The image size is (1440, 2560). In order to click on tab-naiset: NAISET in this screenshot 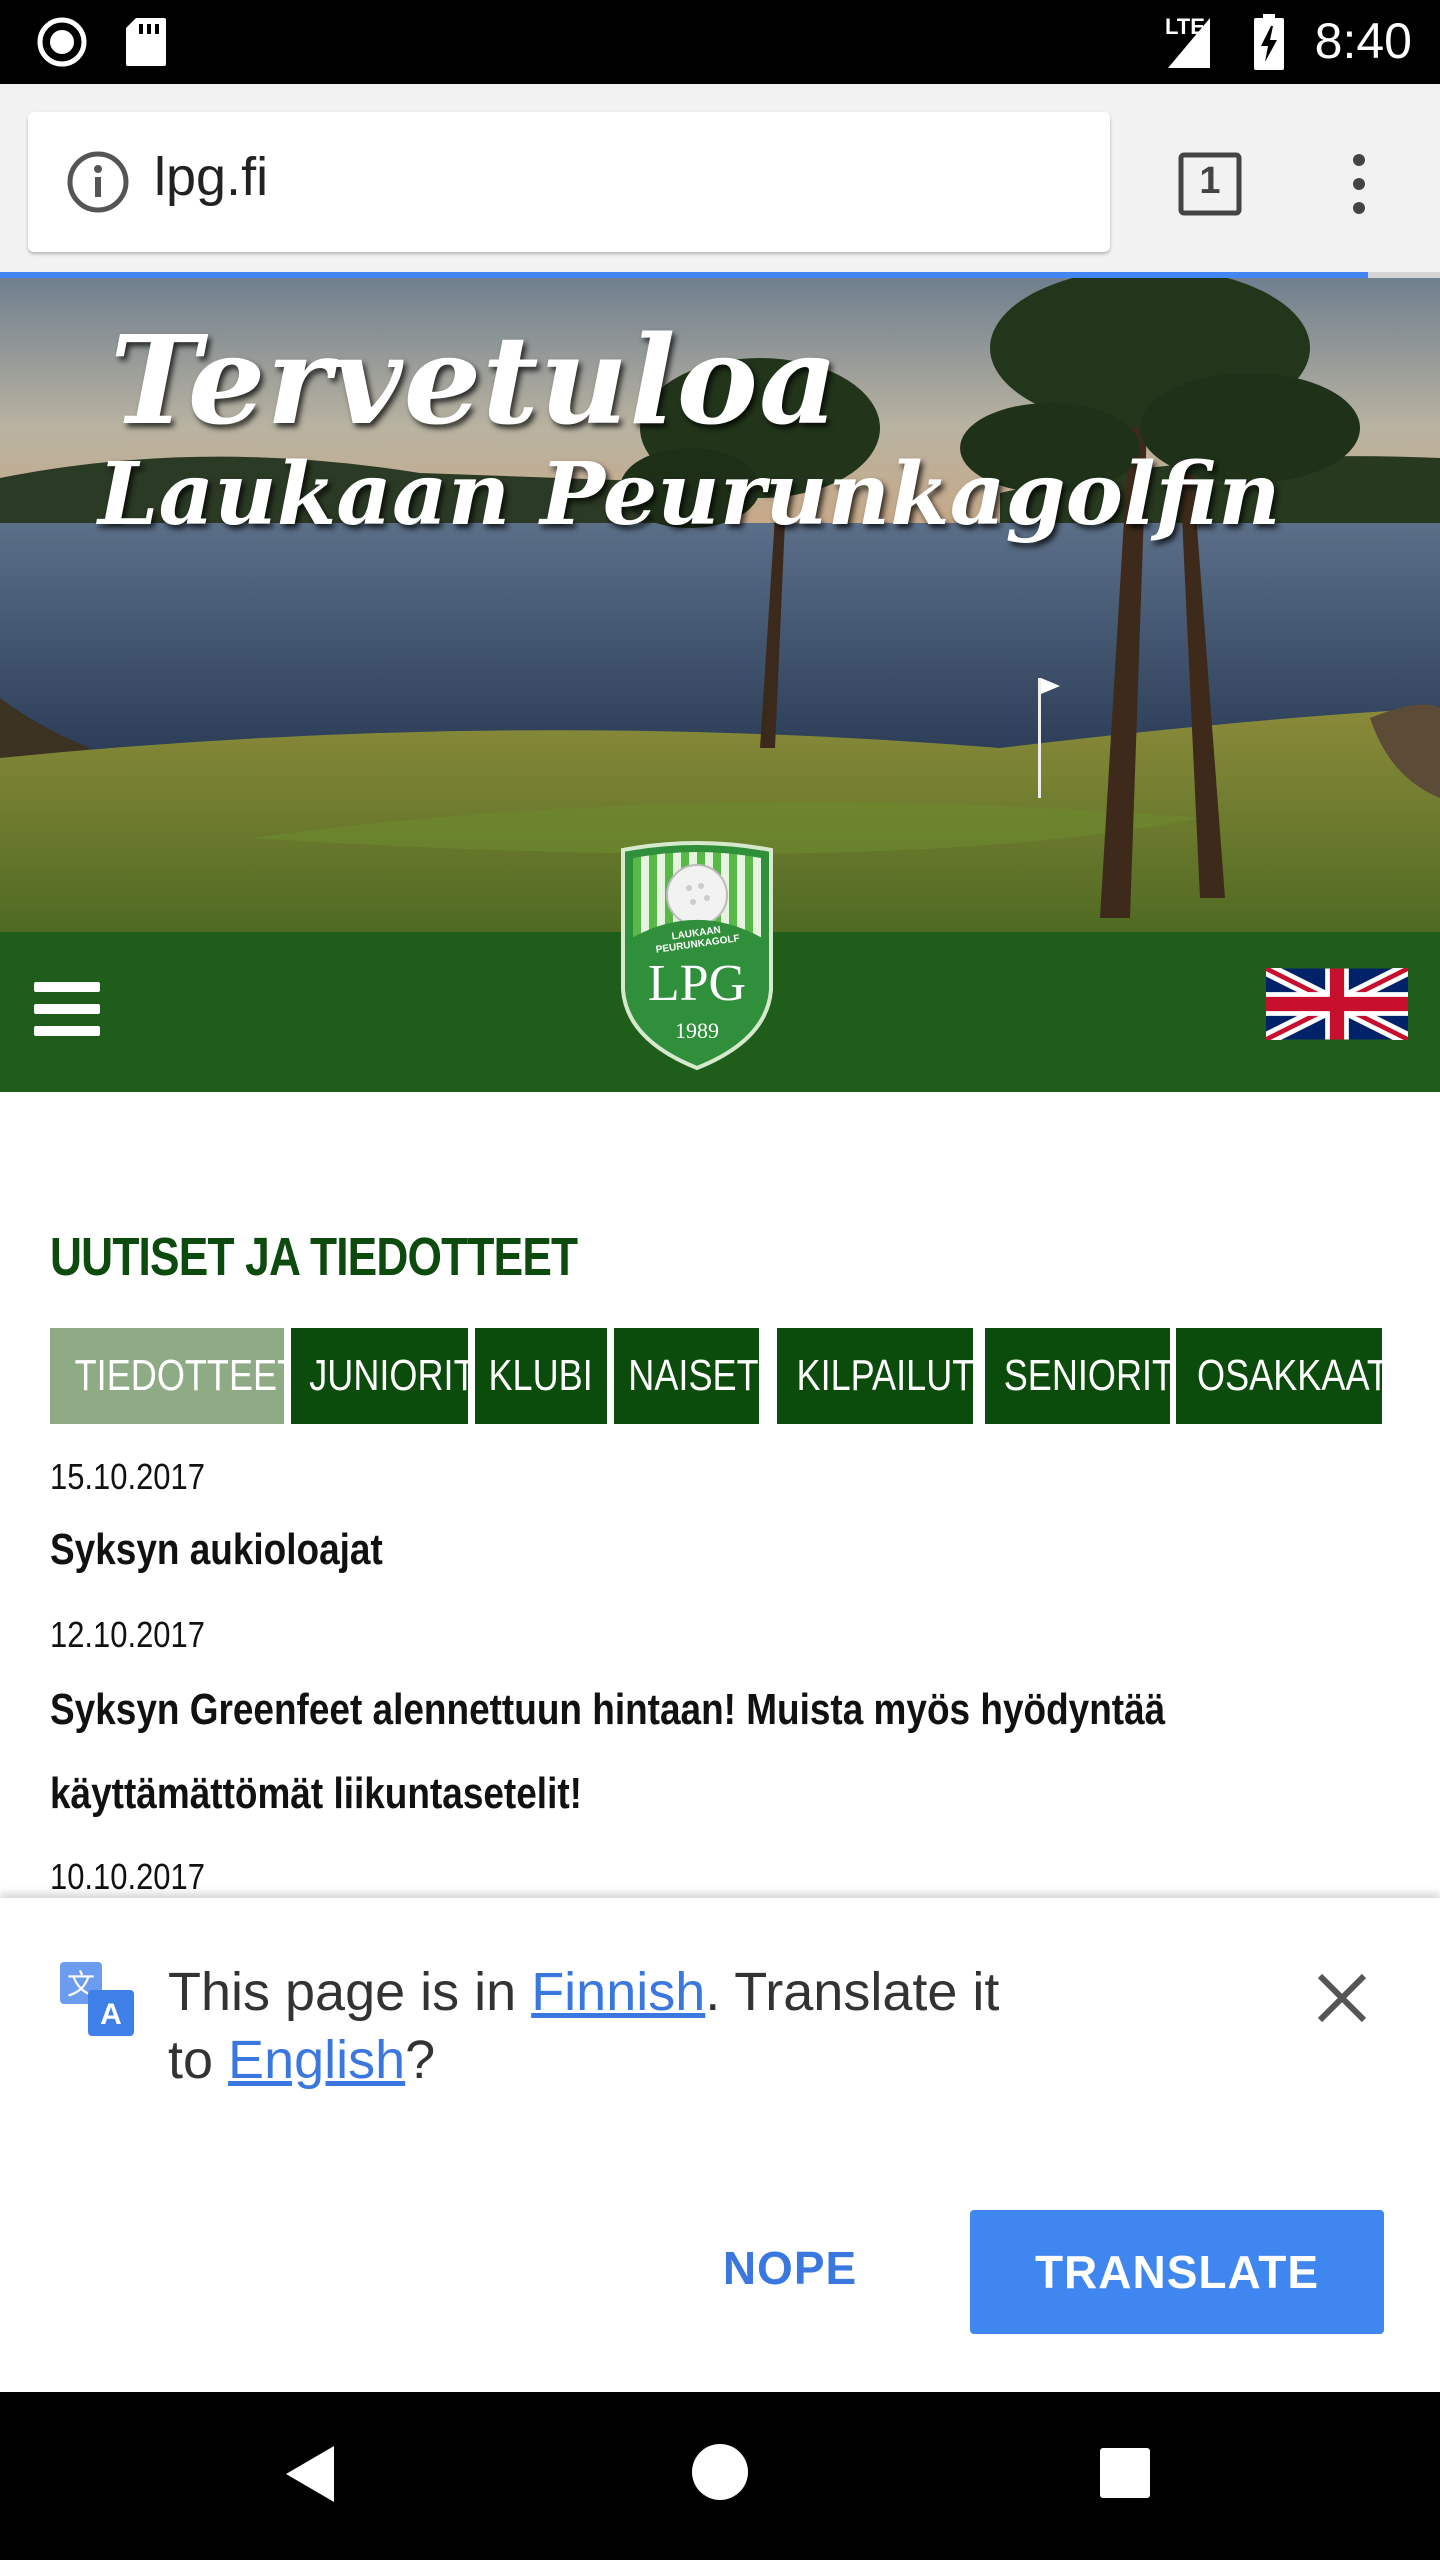, I will do `click(686, 1376)`.